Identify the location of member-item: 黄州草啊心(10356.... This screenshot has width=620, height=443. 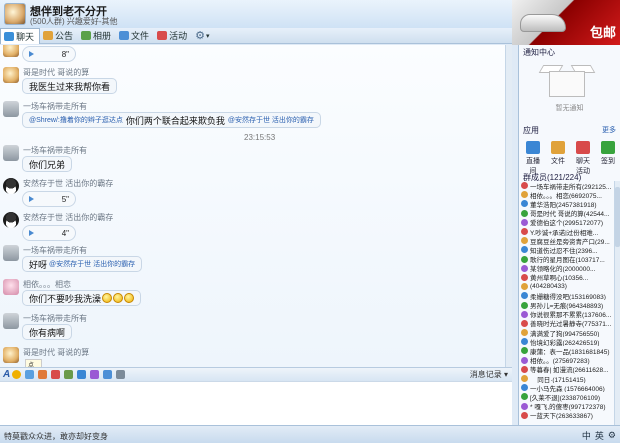
(567, 277).